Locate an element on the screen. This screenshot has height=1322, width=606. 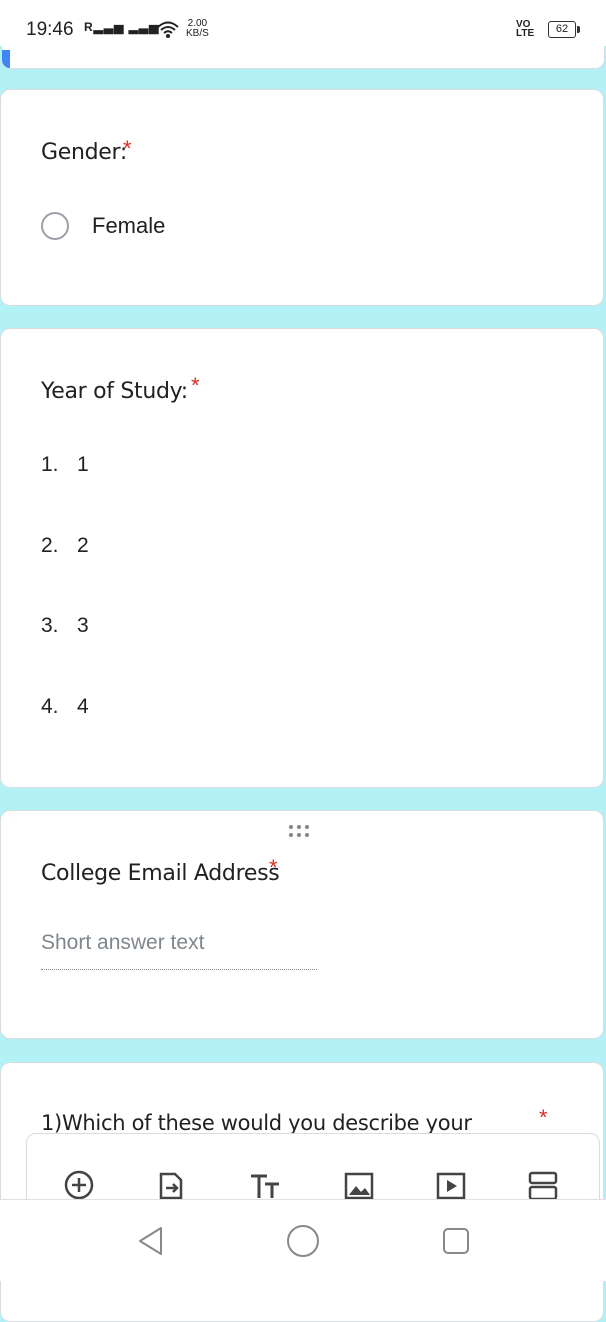
volte-bottom: LTE is located at coordinates (525, 33).